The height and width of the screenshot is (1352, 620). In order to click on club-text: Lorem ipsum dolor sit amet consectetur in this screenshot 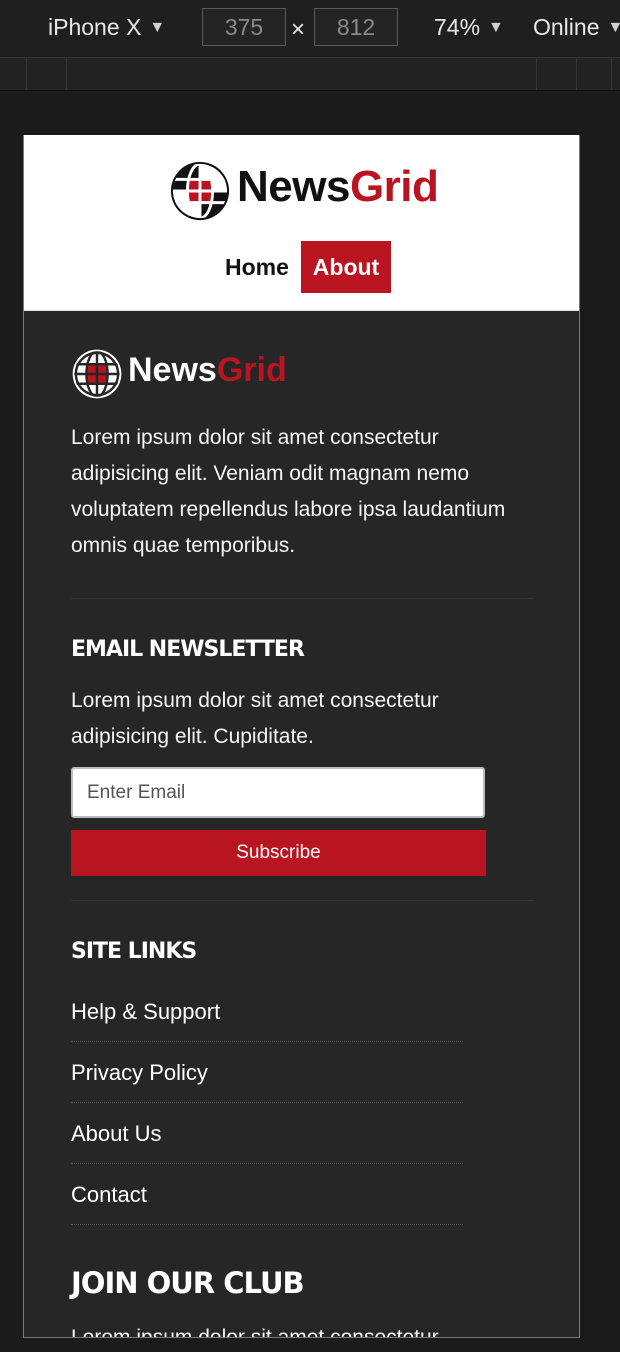, I will do `click(255, 1332)`.